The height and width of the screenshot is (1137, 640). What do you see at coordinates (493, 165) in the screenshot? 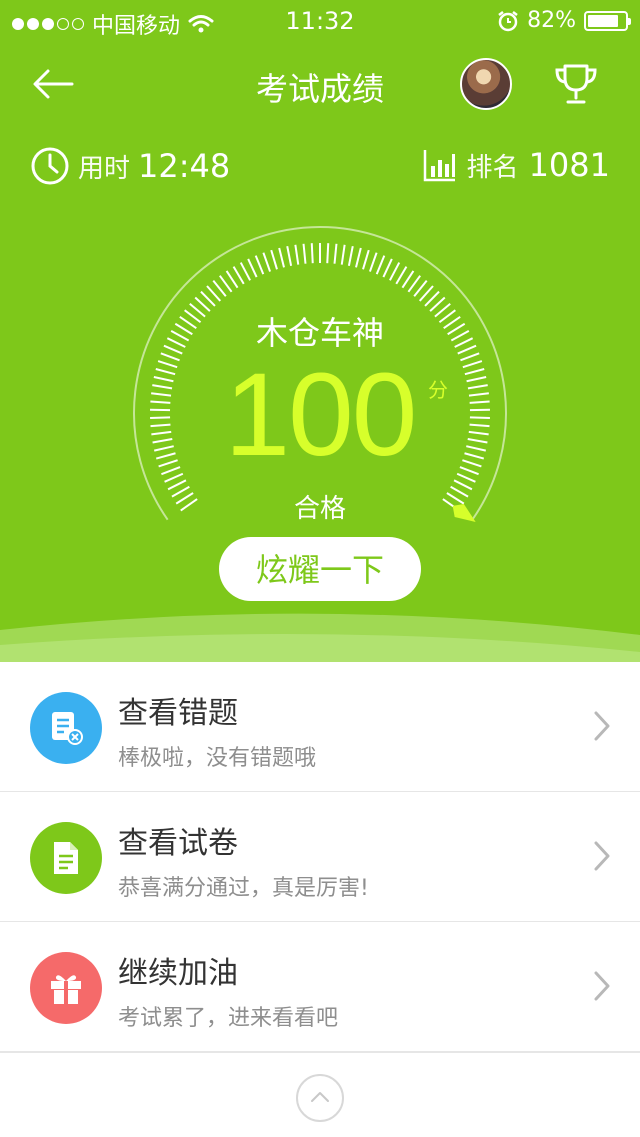
I see `rank-label: 排名` at bounding box center [493, 165].